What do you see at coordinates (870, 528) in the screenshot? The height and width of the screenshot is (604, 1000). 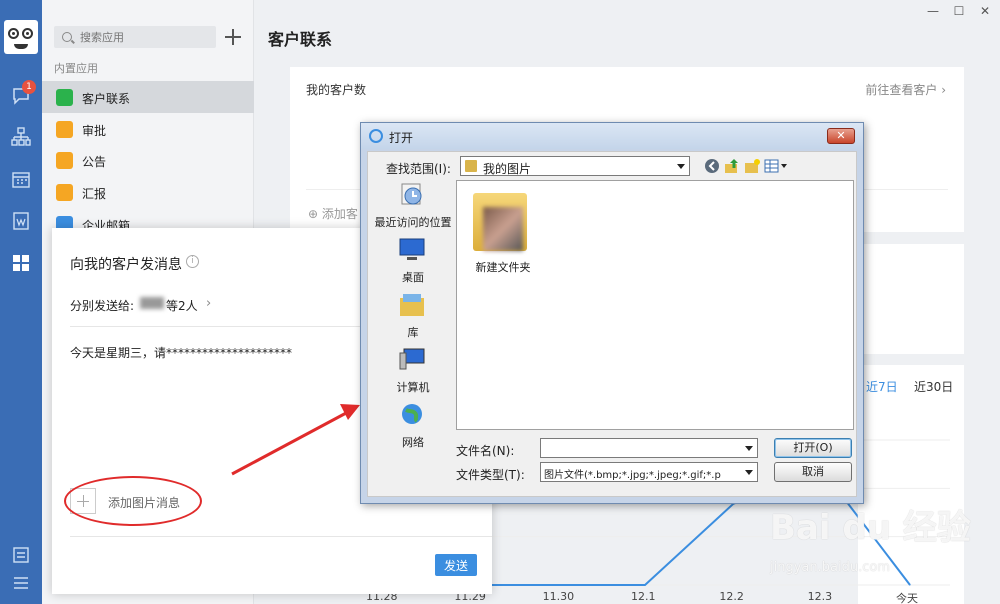 I see `watermark-logo: Bai du 经验` at bounding box center [870, 528].